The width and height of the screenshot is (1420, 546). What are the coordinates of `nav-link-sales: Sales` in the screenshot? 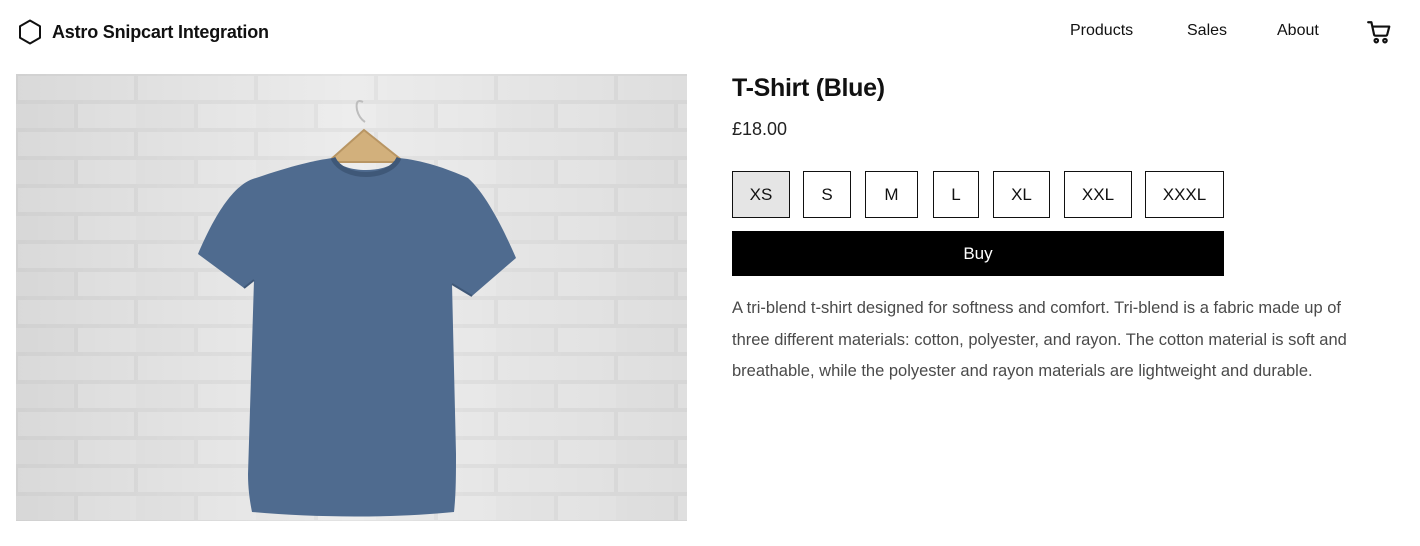 It's located at (1207, 31).